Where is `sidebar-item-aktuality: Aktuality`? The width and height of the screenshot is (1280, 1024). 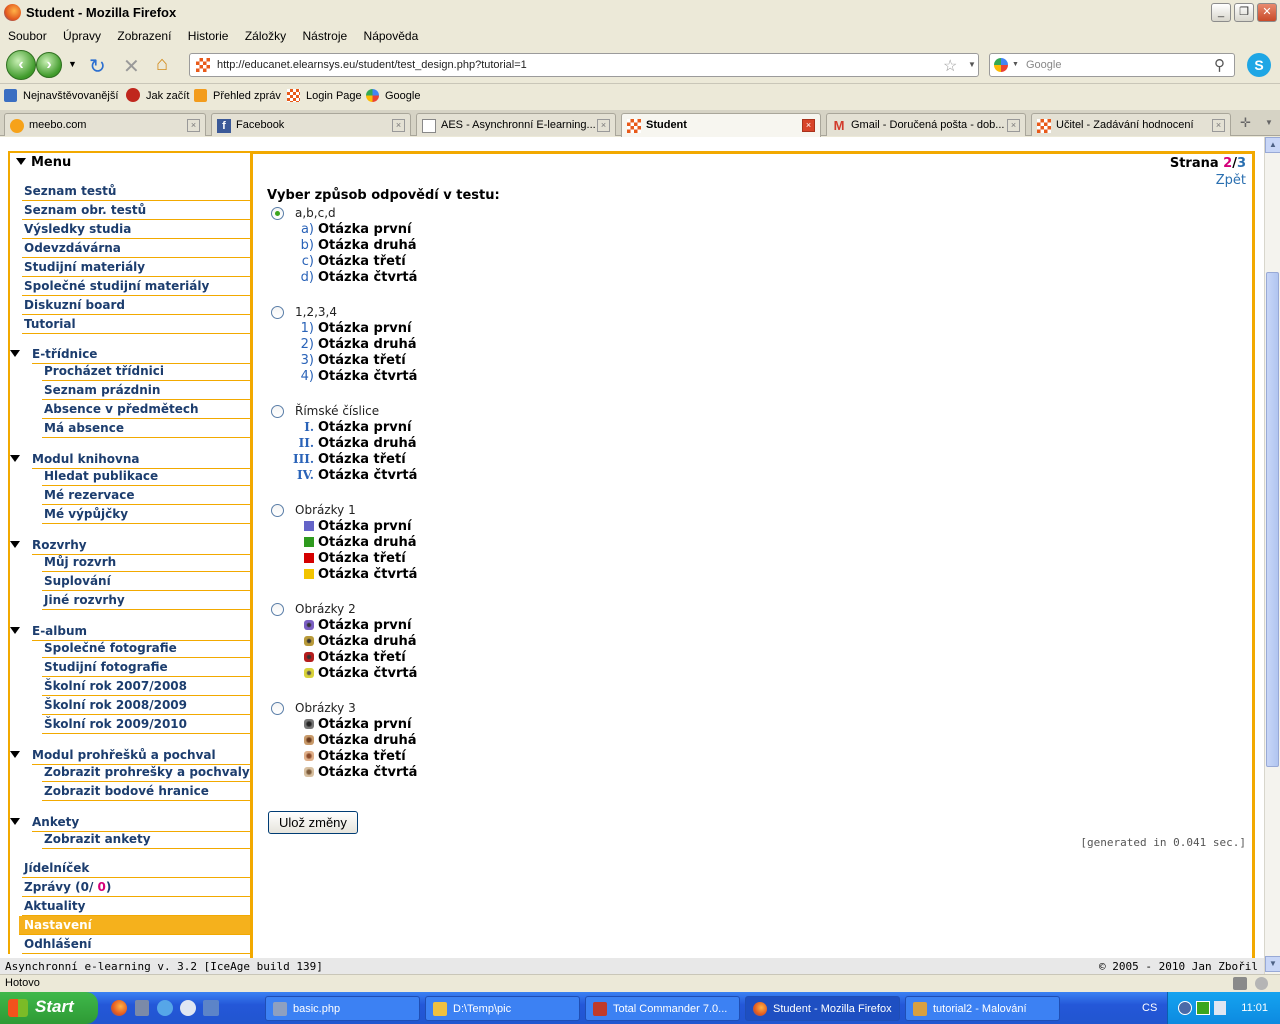 sidebar-item-aktuality: Aktuality is located at coordinates (136, 906).